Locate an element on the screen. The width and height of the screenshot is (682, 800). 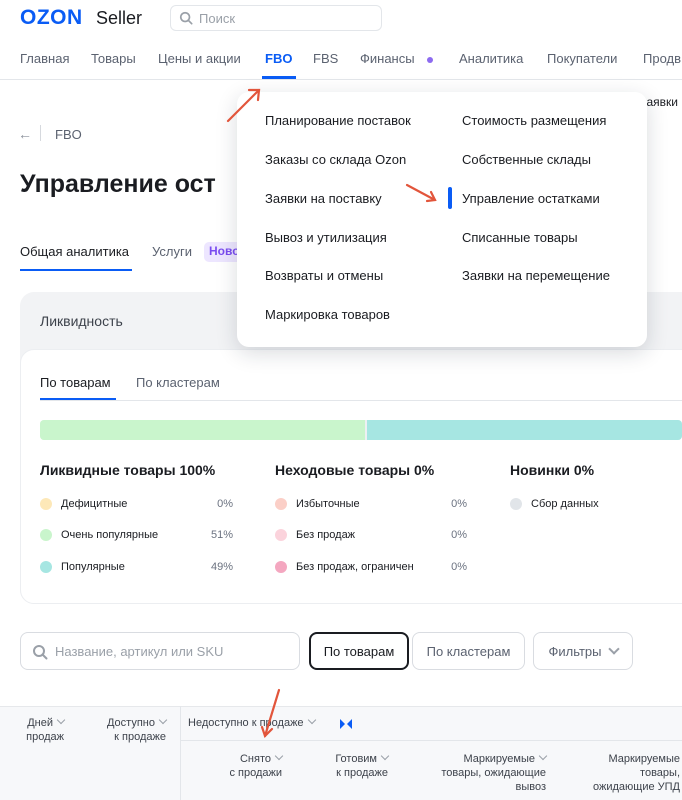
group-title-slow-moving: Неходовые товары 0% is located at coordinates (355, 470).